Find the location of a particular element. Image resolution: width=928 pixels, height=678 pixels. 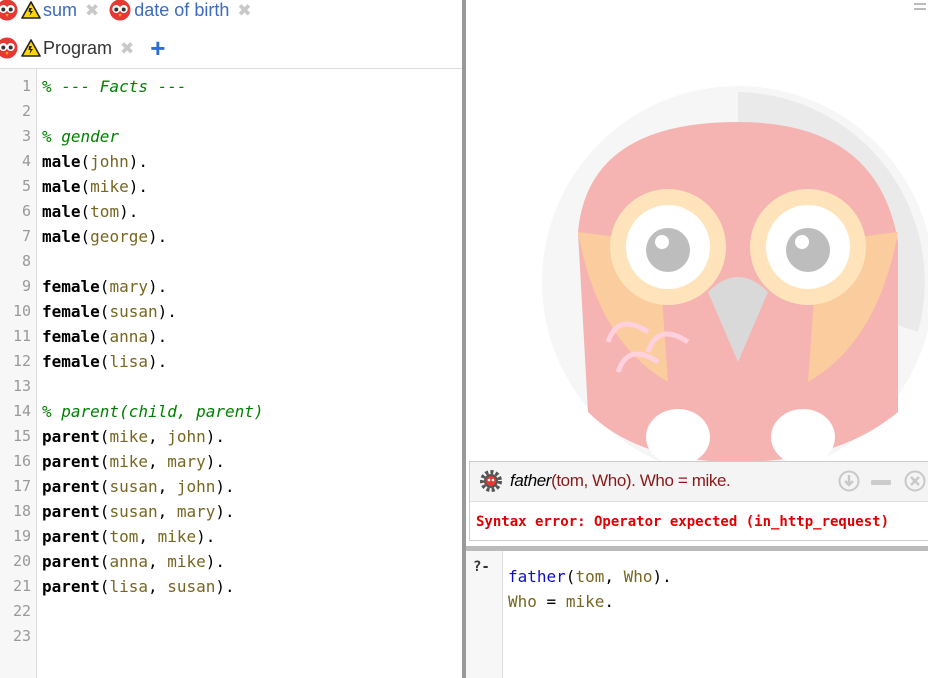

code-token: % --- Facts --- is located at coordinates (114, 86).